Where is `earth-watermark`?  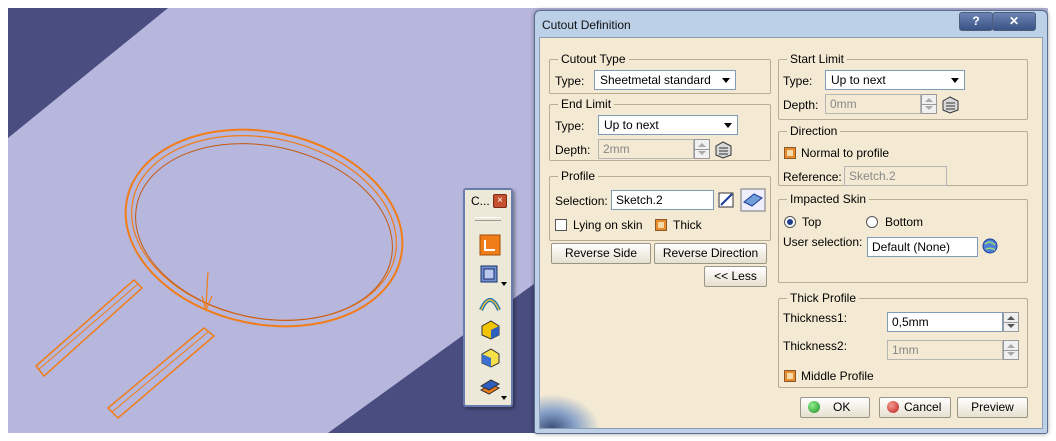 earth-watermark is located at coordinates (570, 411).